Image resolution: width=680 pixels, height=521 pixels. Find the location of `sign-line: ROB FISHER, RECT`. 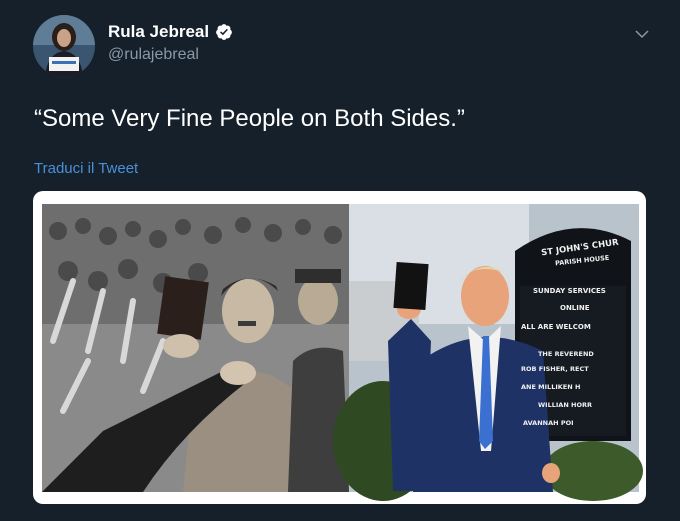

sign-line: ROB FISHER, RECT is located at coordinates (555, 369).